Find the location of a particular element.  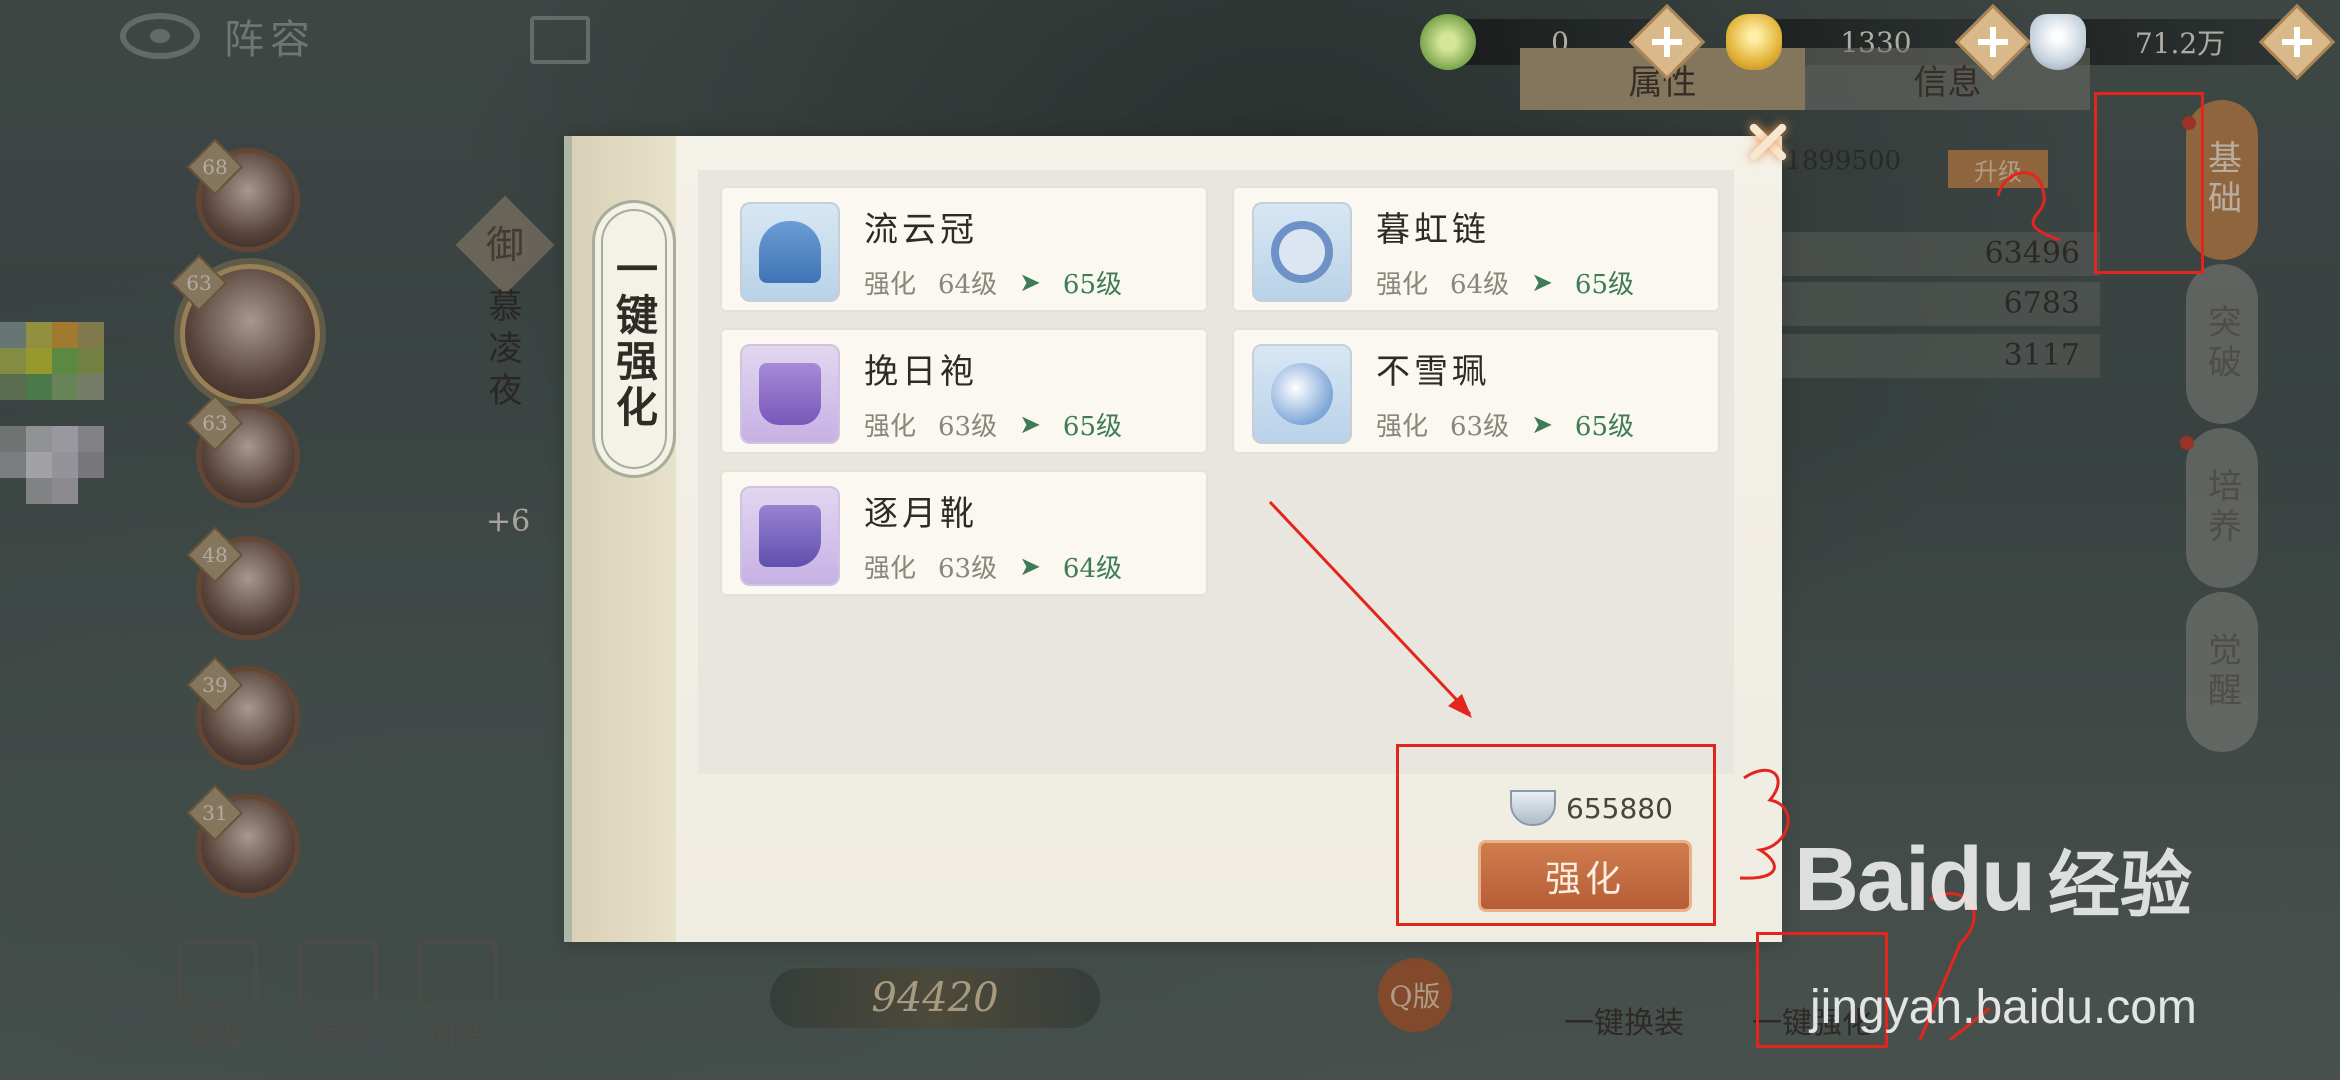

baidu-watermark: Baidu 经验 is located at coordinates (1993, 879).